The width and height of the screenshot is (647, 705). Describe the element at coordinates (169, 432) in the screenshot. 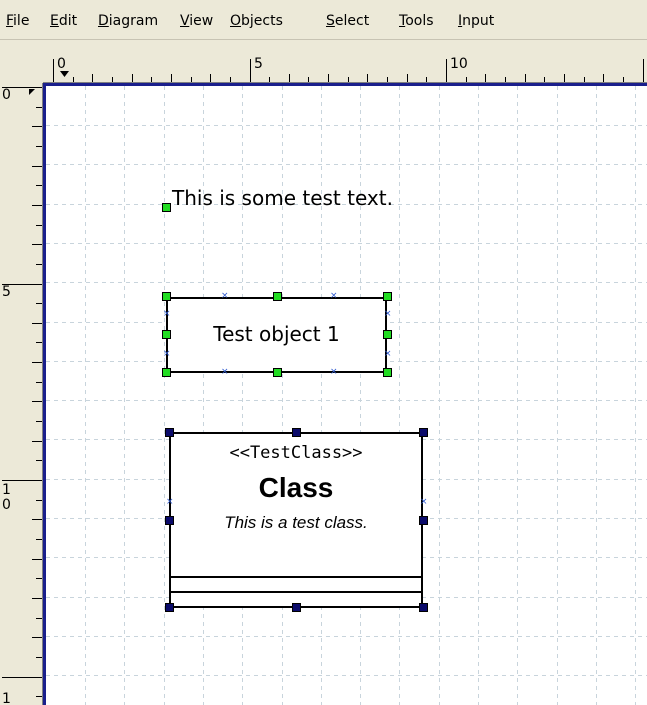

I see `class-handle-tl` at that location.